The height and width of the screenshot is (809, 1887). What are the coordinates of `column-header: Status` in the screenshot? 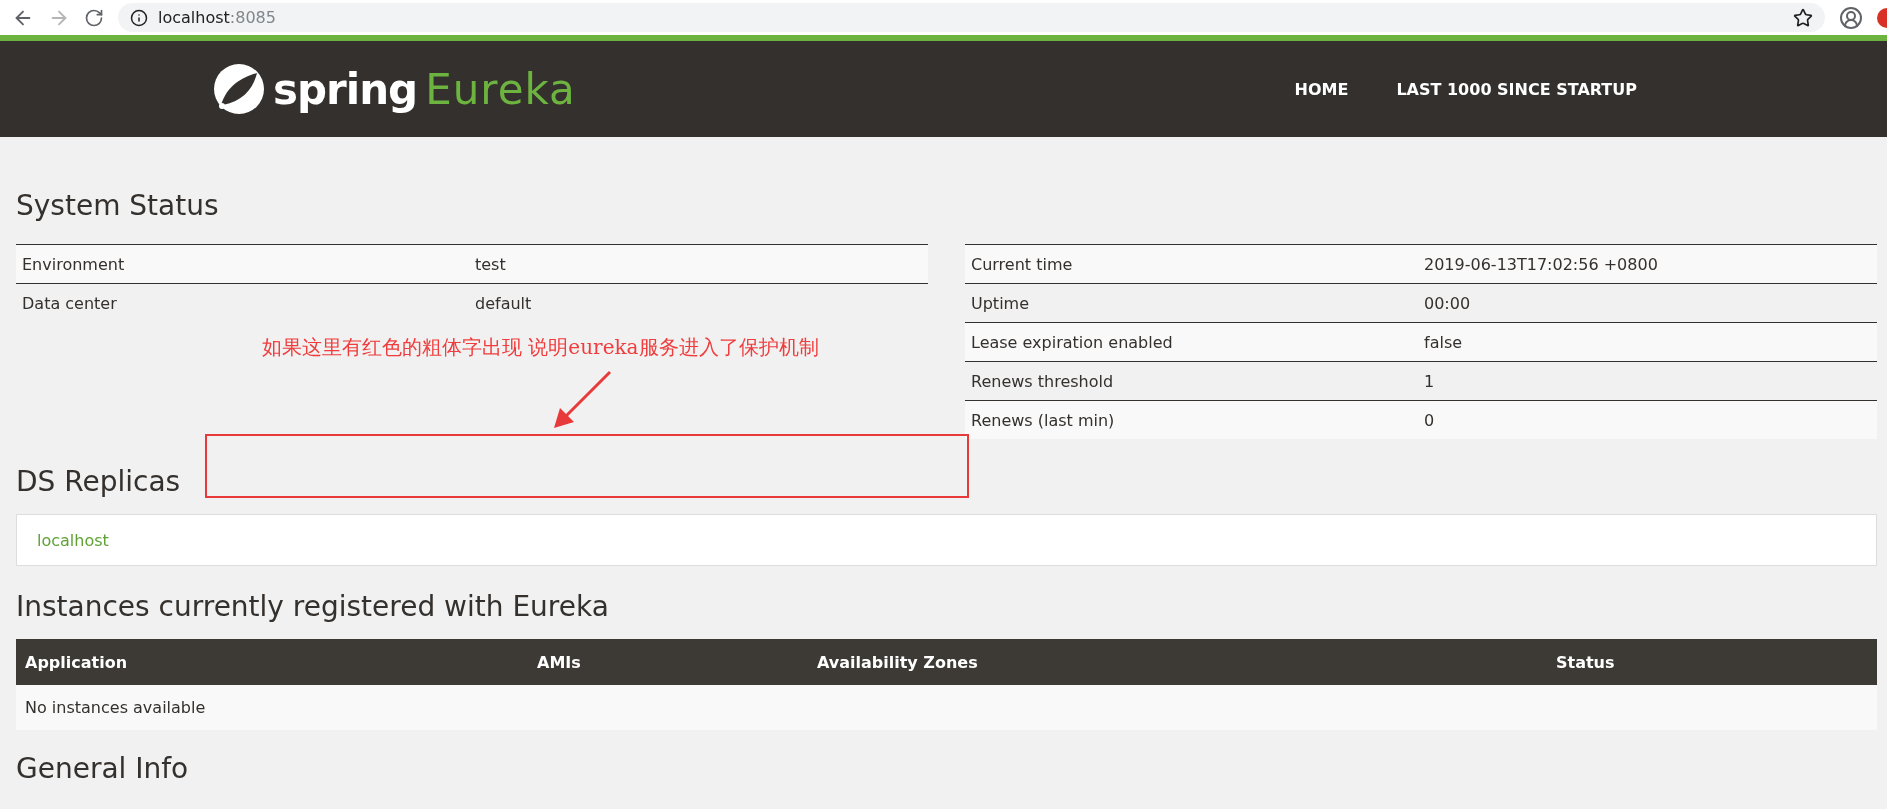 It's located at (1586, 662).